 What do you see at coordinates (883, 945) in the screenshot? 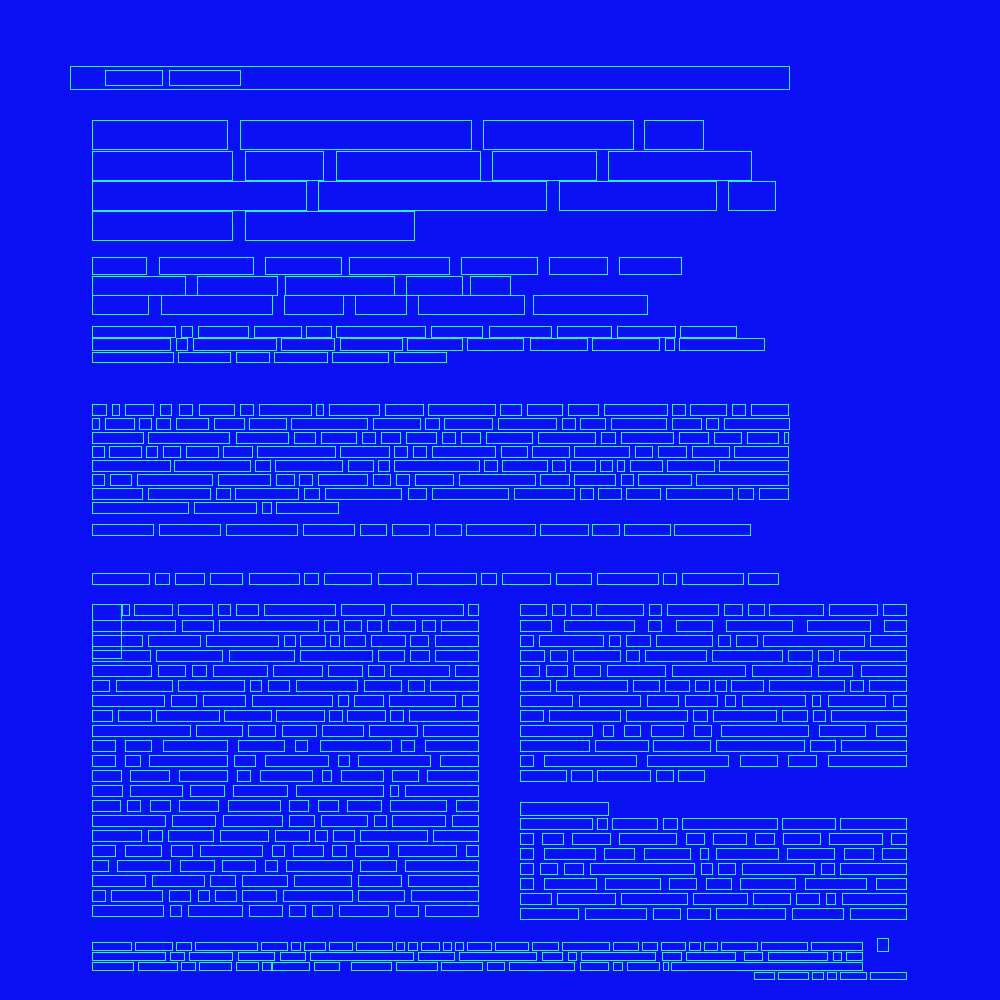
I see `info-icon` at bounding box center [883, 945].